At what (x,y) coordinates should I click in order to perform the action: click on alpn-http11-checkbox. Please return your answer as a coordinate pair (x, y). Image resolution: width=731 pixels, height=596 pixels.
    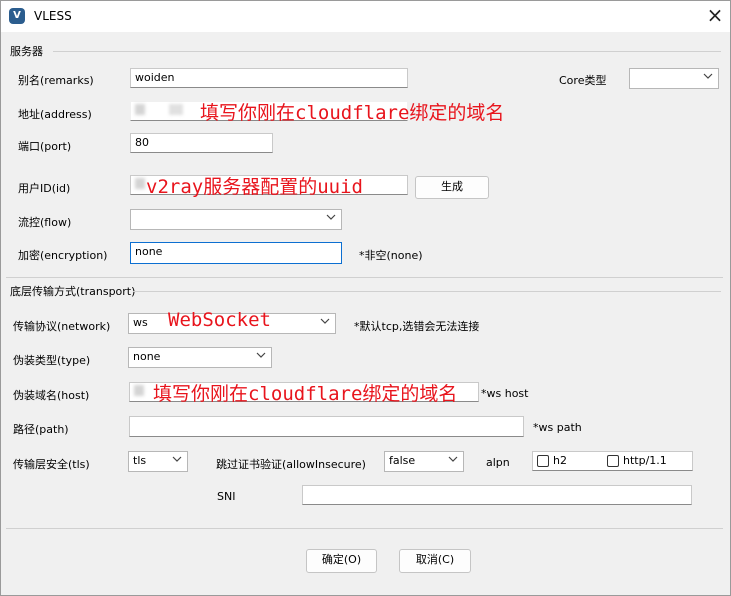
    Looking at the image, I should click on (613, 461).